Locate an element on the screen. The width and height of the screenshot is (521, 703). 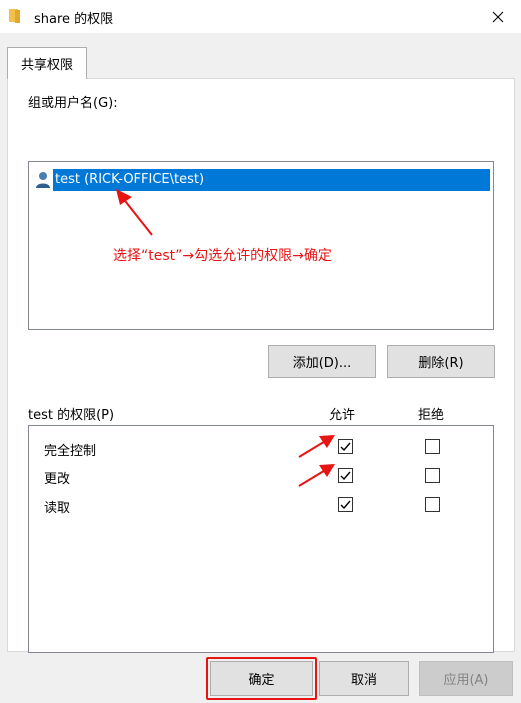
allow-read-checkbox is located at coordinates (345, 504).